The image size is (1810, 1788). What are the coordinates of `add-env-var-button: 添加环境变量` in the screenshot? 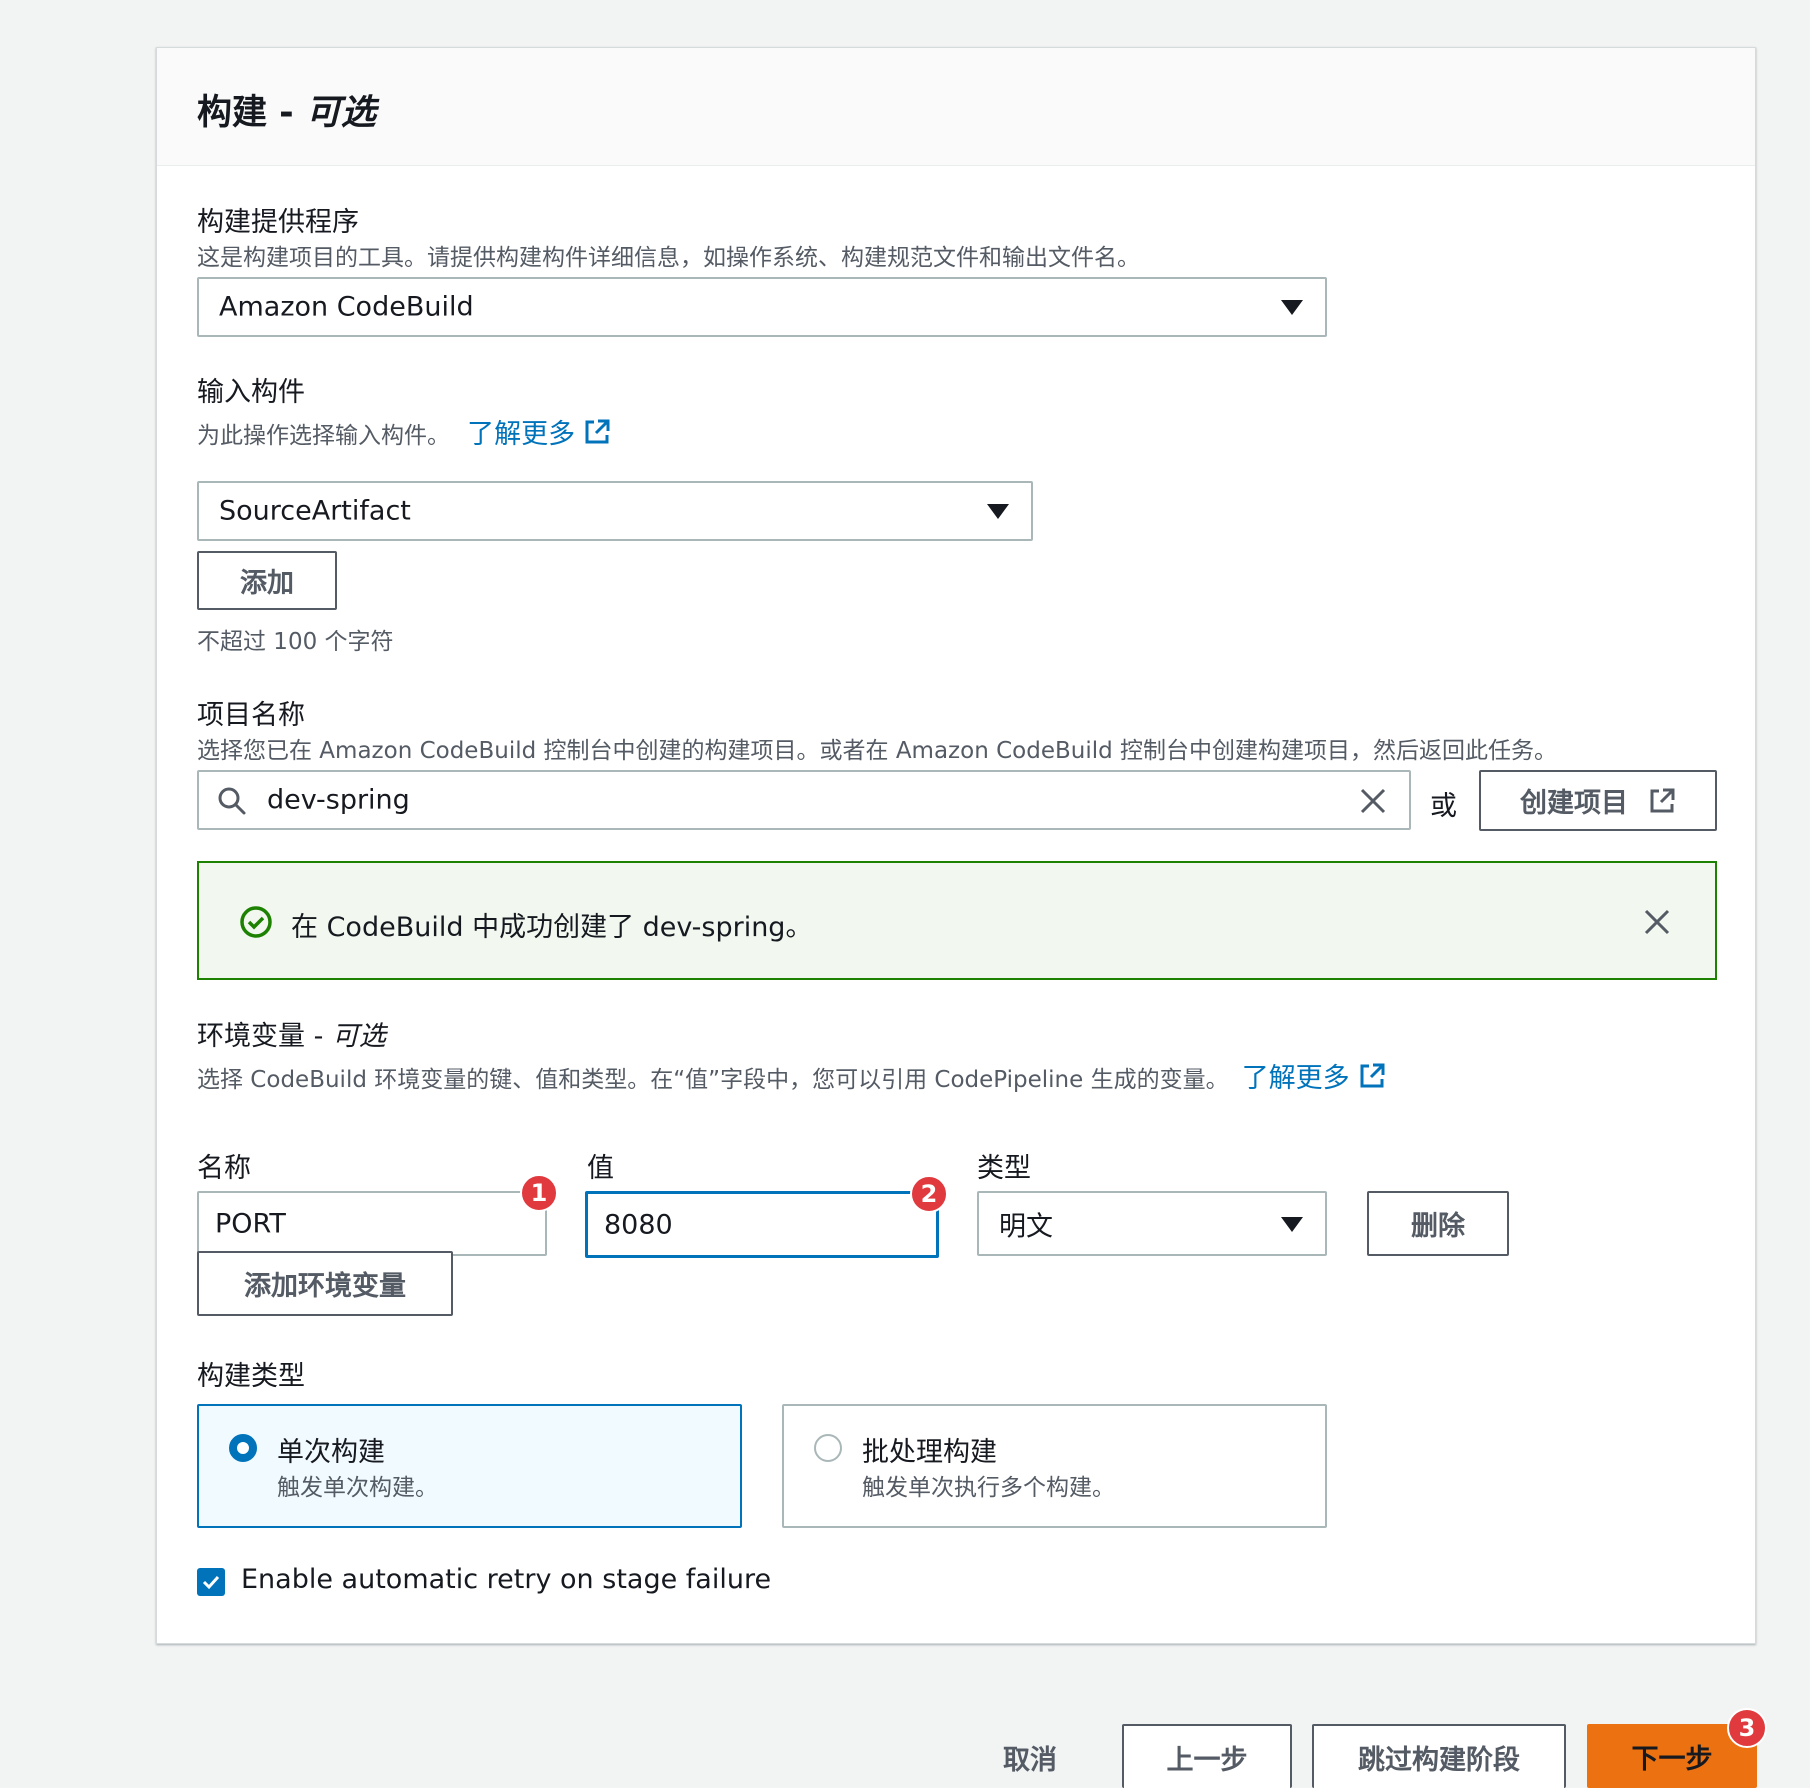 It's located at (325, 1283).